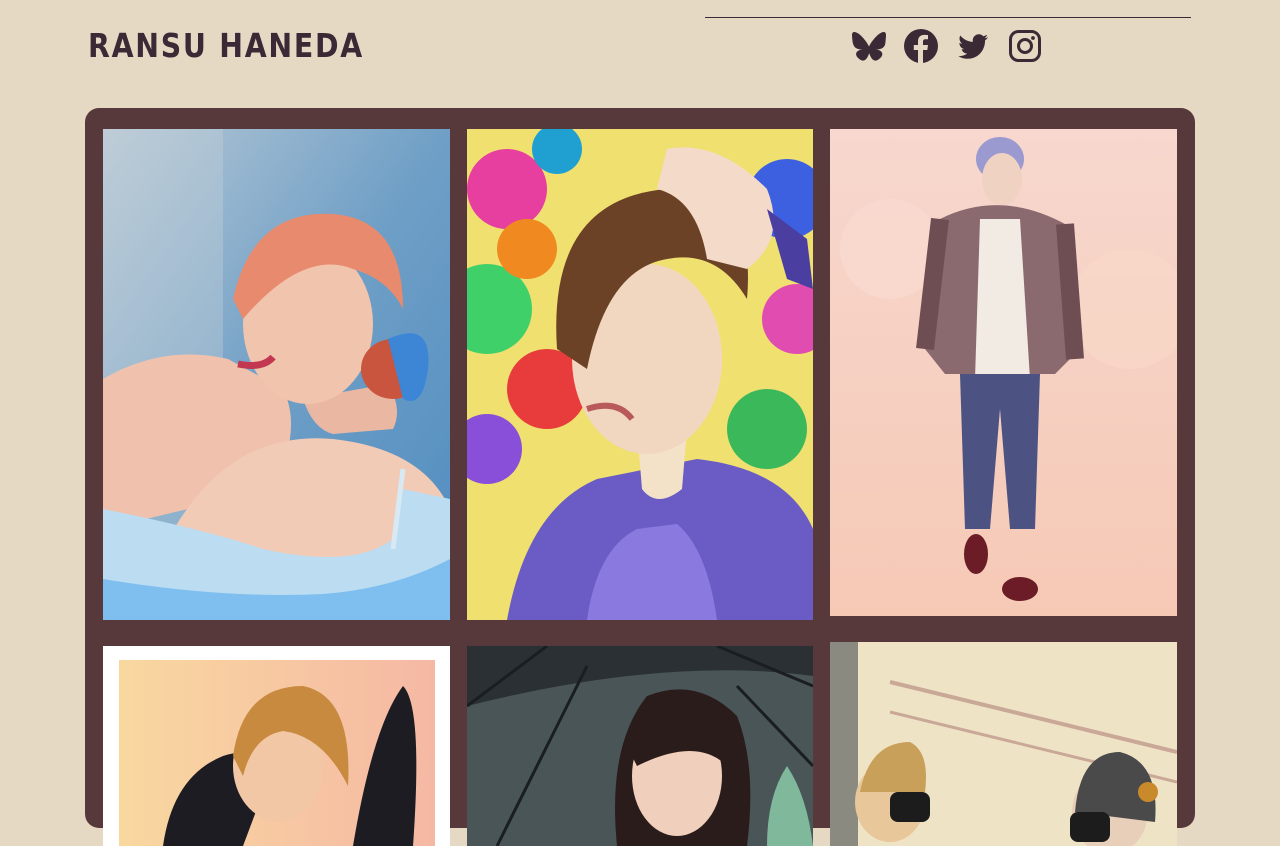 The image size is (1280, 846). I want to click on artwork-4-image, so click(276, 746).